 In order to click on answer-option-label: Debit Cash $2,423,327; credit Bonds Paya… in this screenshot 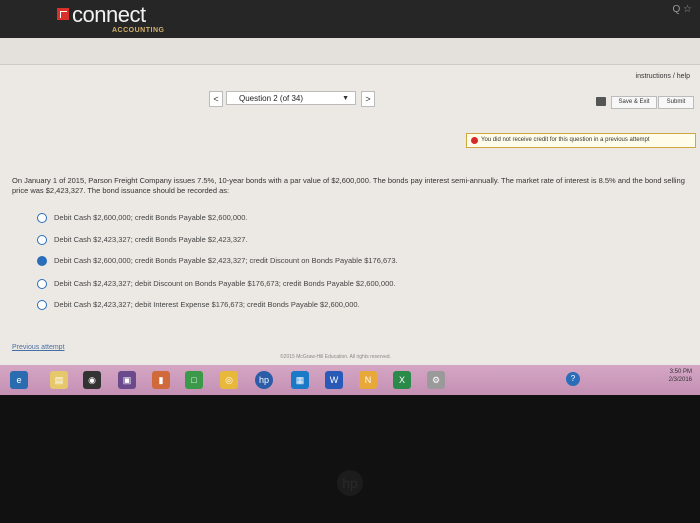, I will do `click(151, 239)`.